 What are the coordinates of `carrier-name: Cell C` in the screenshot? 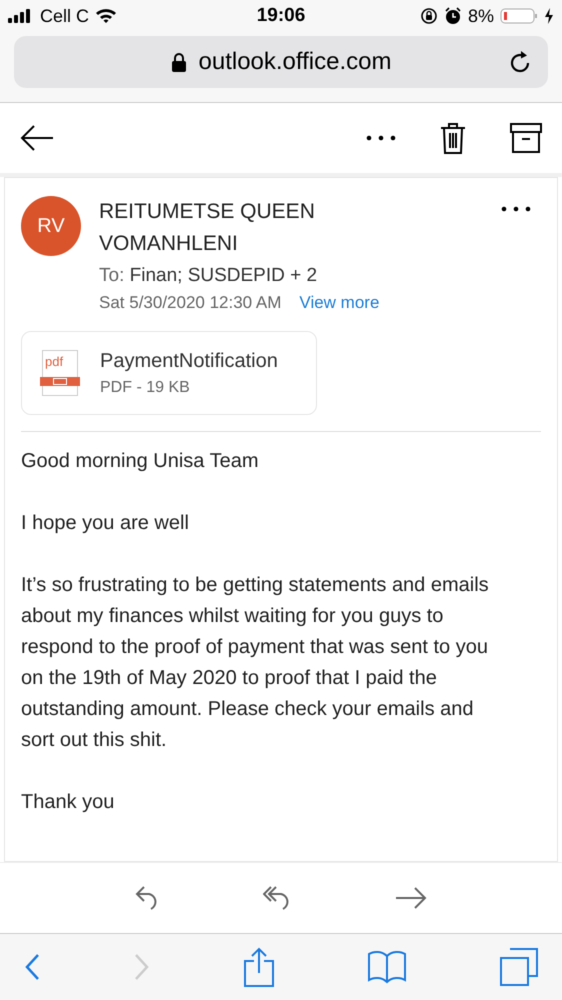 It's located at (65, 16).